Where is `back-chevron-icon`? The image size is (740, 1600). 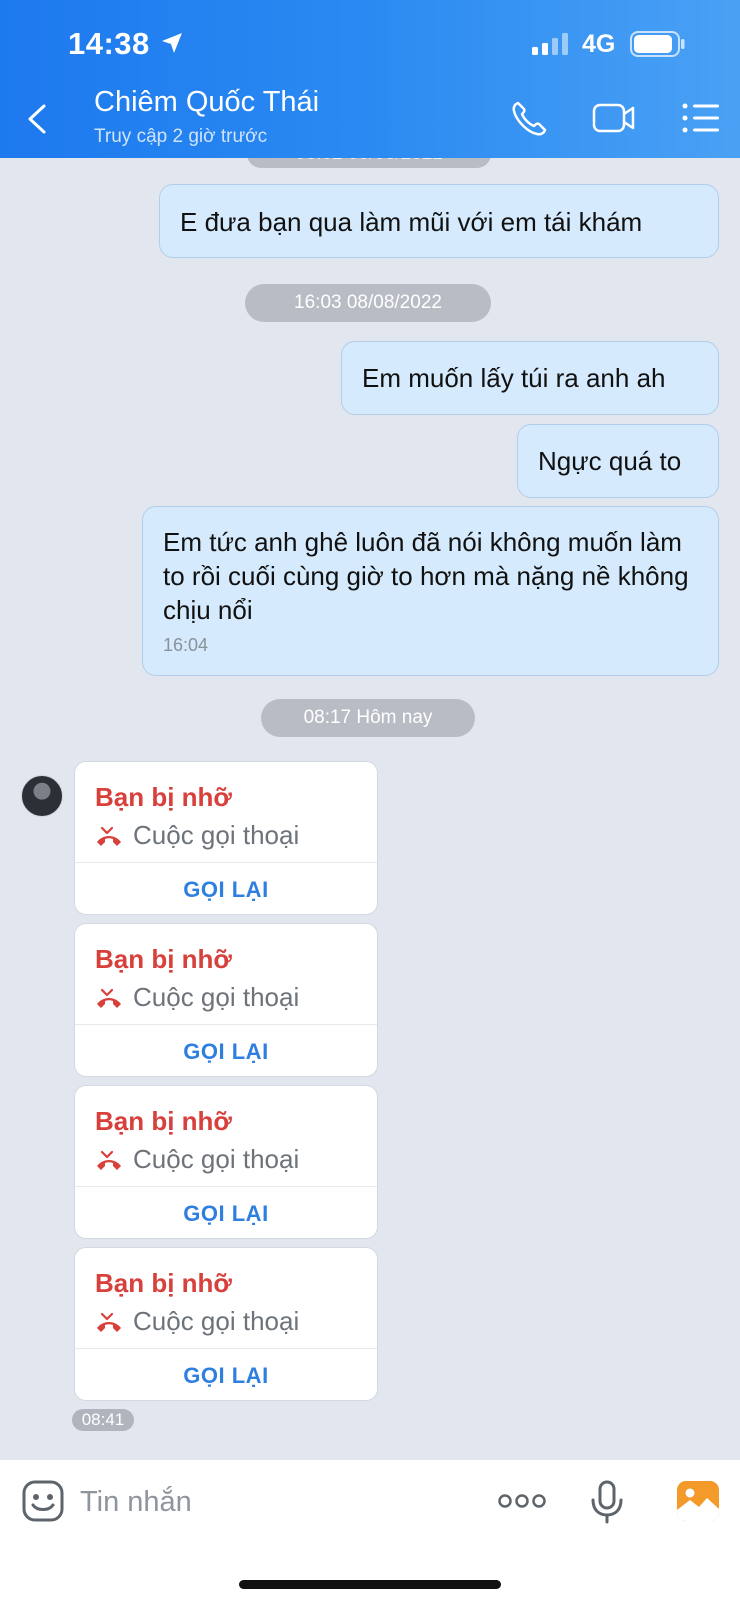
back-chevron-icon is located at coordinates (37, 119).